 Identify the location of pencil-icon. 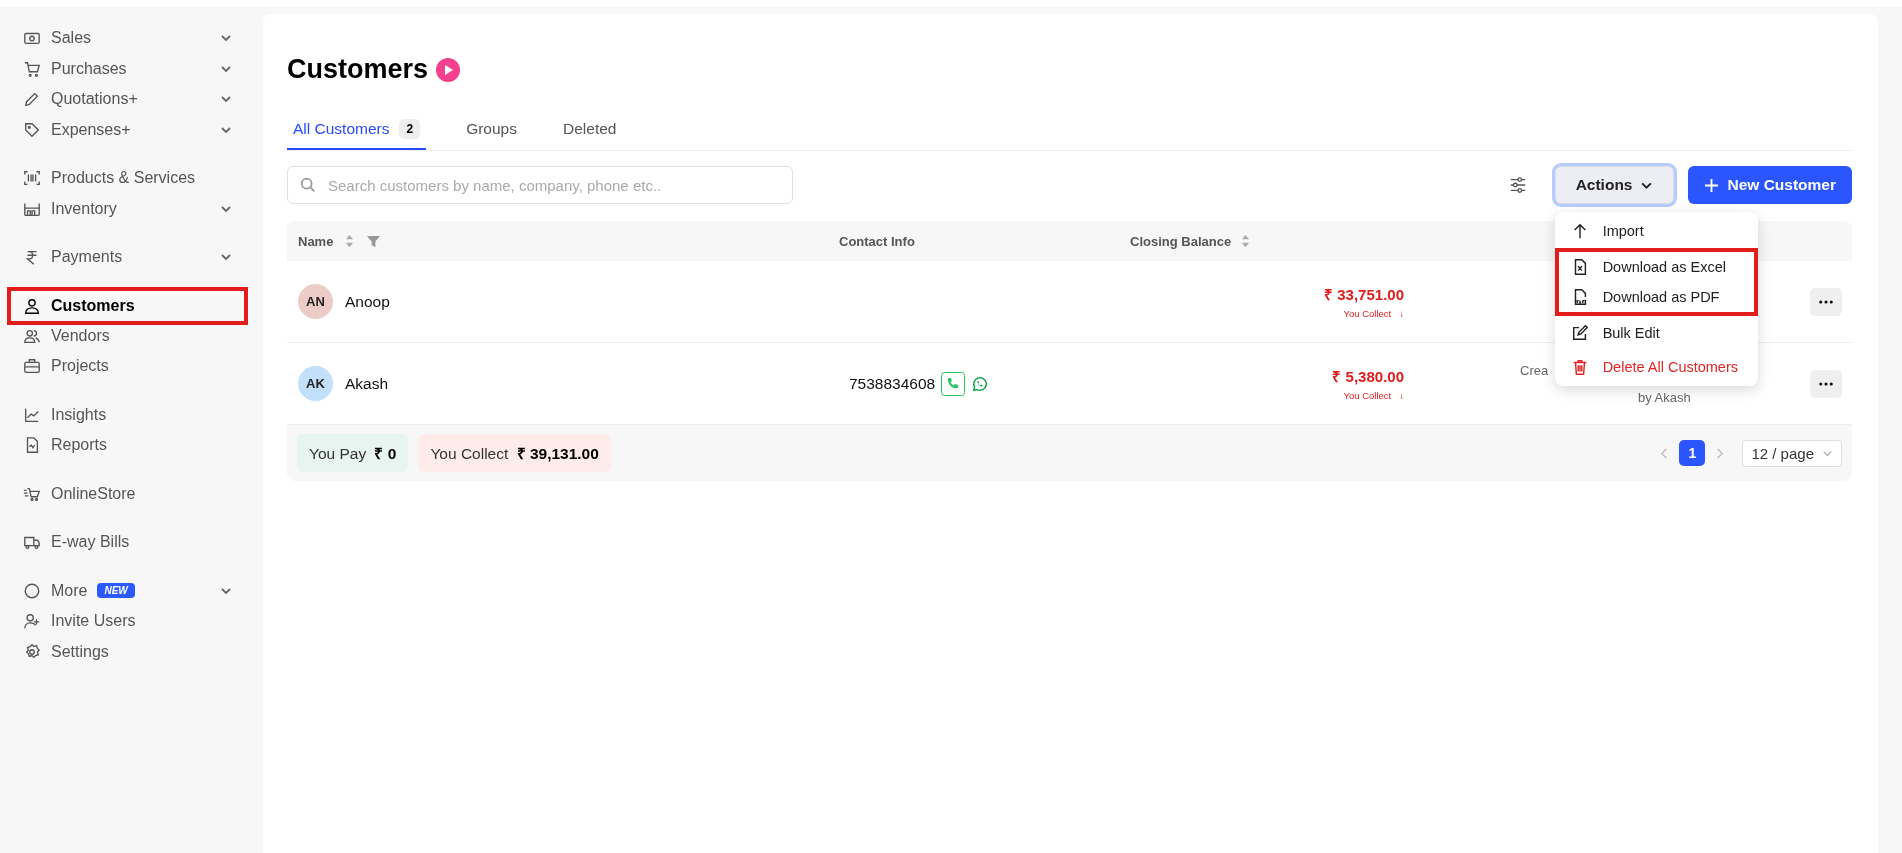
(32, 99).